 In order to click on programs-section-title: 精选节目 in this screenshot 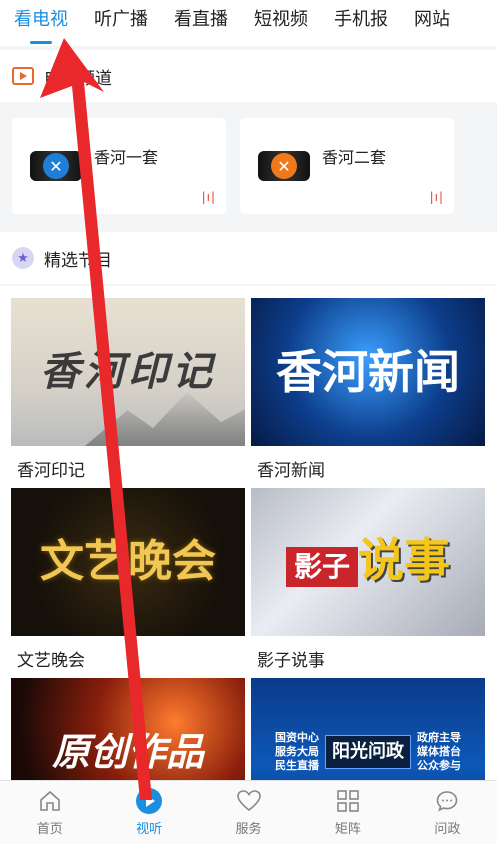, I will do `click(78, 260)`.